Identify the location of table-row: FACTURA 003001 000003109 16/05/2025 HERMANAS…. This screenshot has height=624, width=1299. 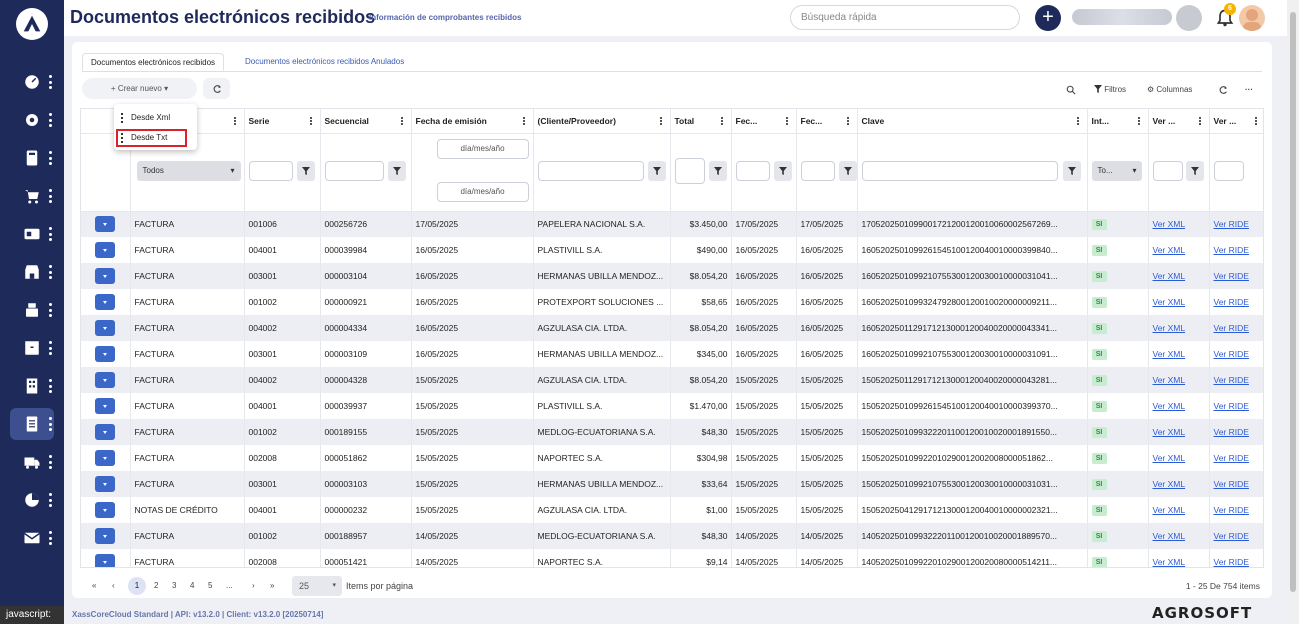
(672, 354).